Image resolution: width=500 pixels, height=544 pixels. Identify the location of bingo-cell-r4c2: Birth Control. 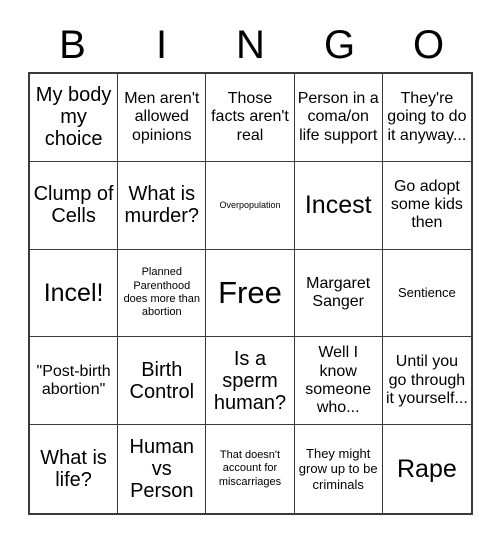
(162, 381).